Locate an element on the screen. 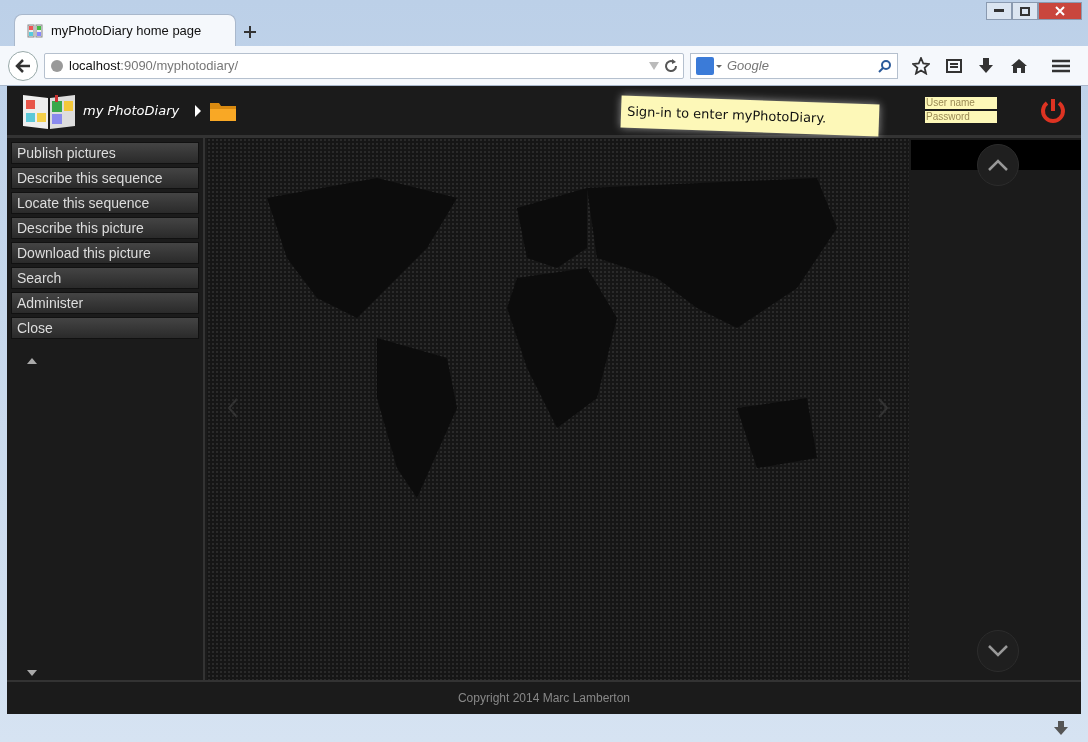 The height and width of the screenshot is (742, 1088). search-engine-icon is located at coordinates (709, 65).